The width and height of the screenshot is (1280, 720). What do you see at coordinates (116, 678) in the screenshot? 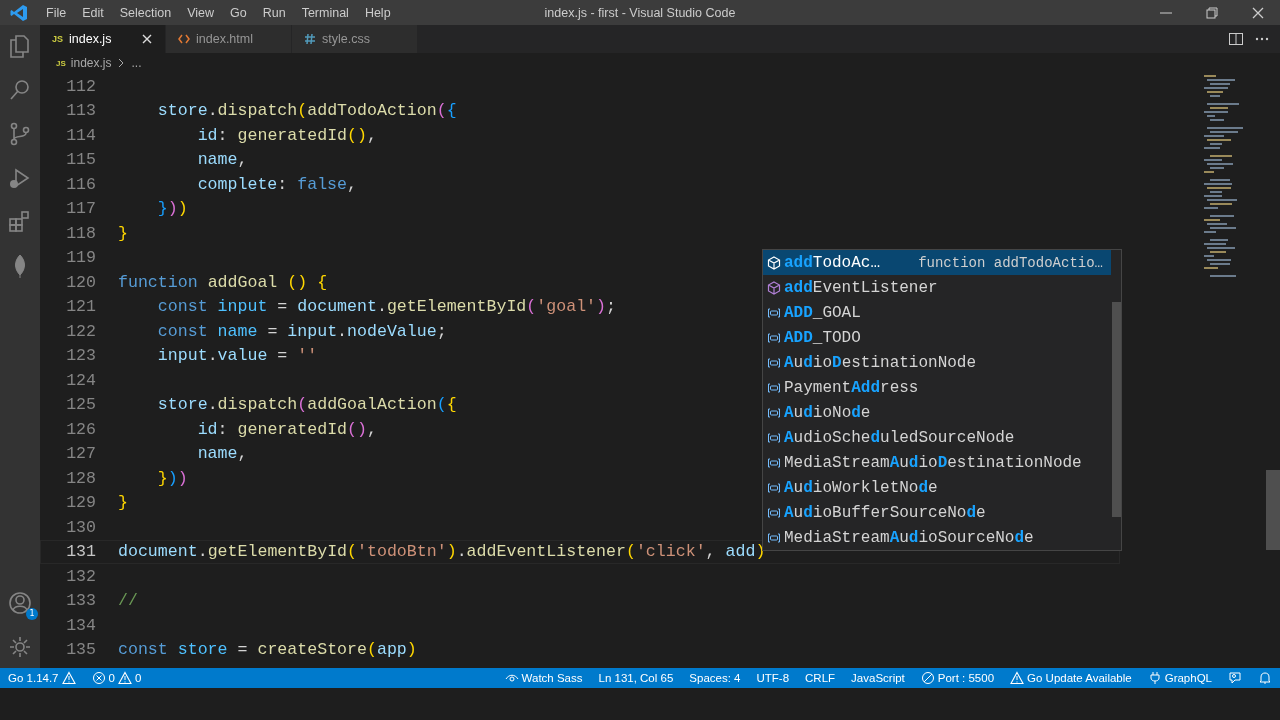
I see `status-item: 0 0` at bounding box center [116, 678].